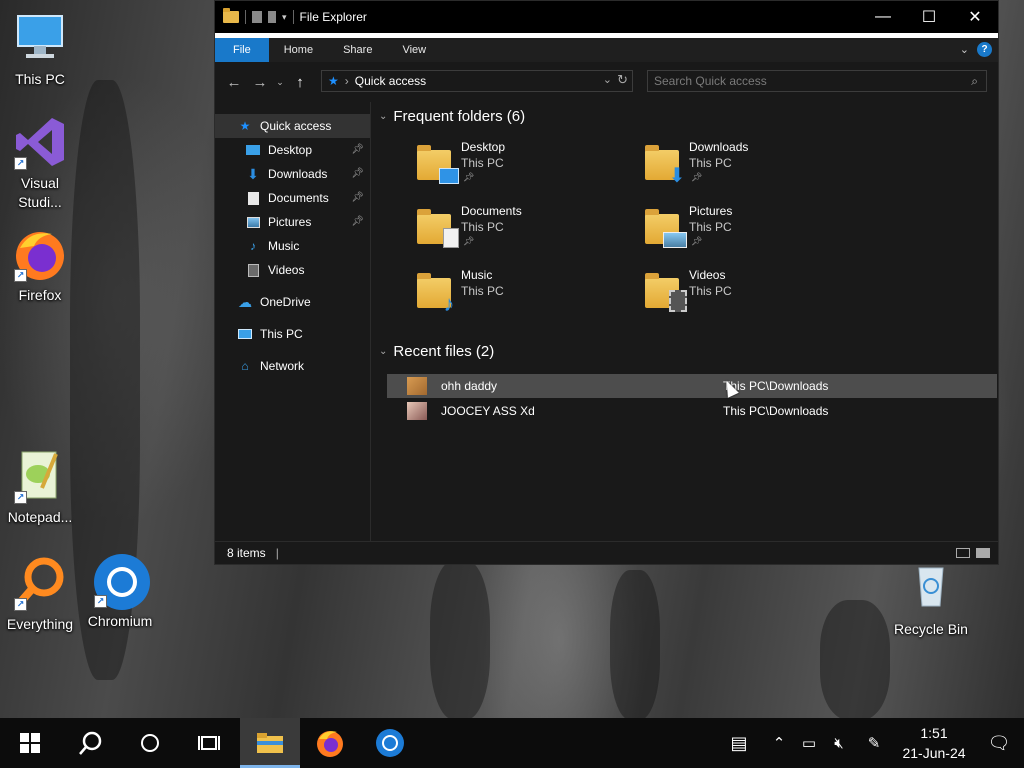 This screenshot has height=768, width=1024. Describe the element at coordinates (417, 386) in the screenshot. I see `image-thumbnail-icon` at that location.